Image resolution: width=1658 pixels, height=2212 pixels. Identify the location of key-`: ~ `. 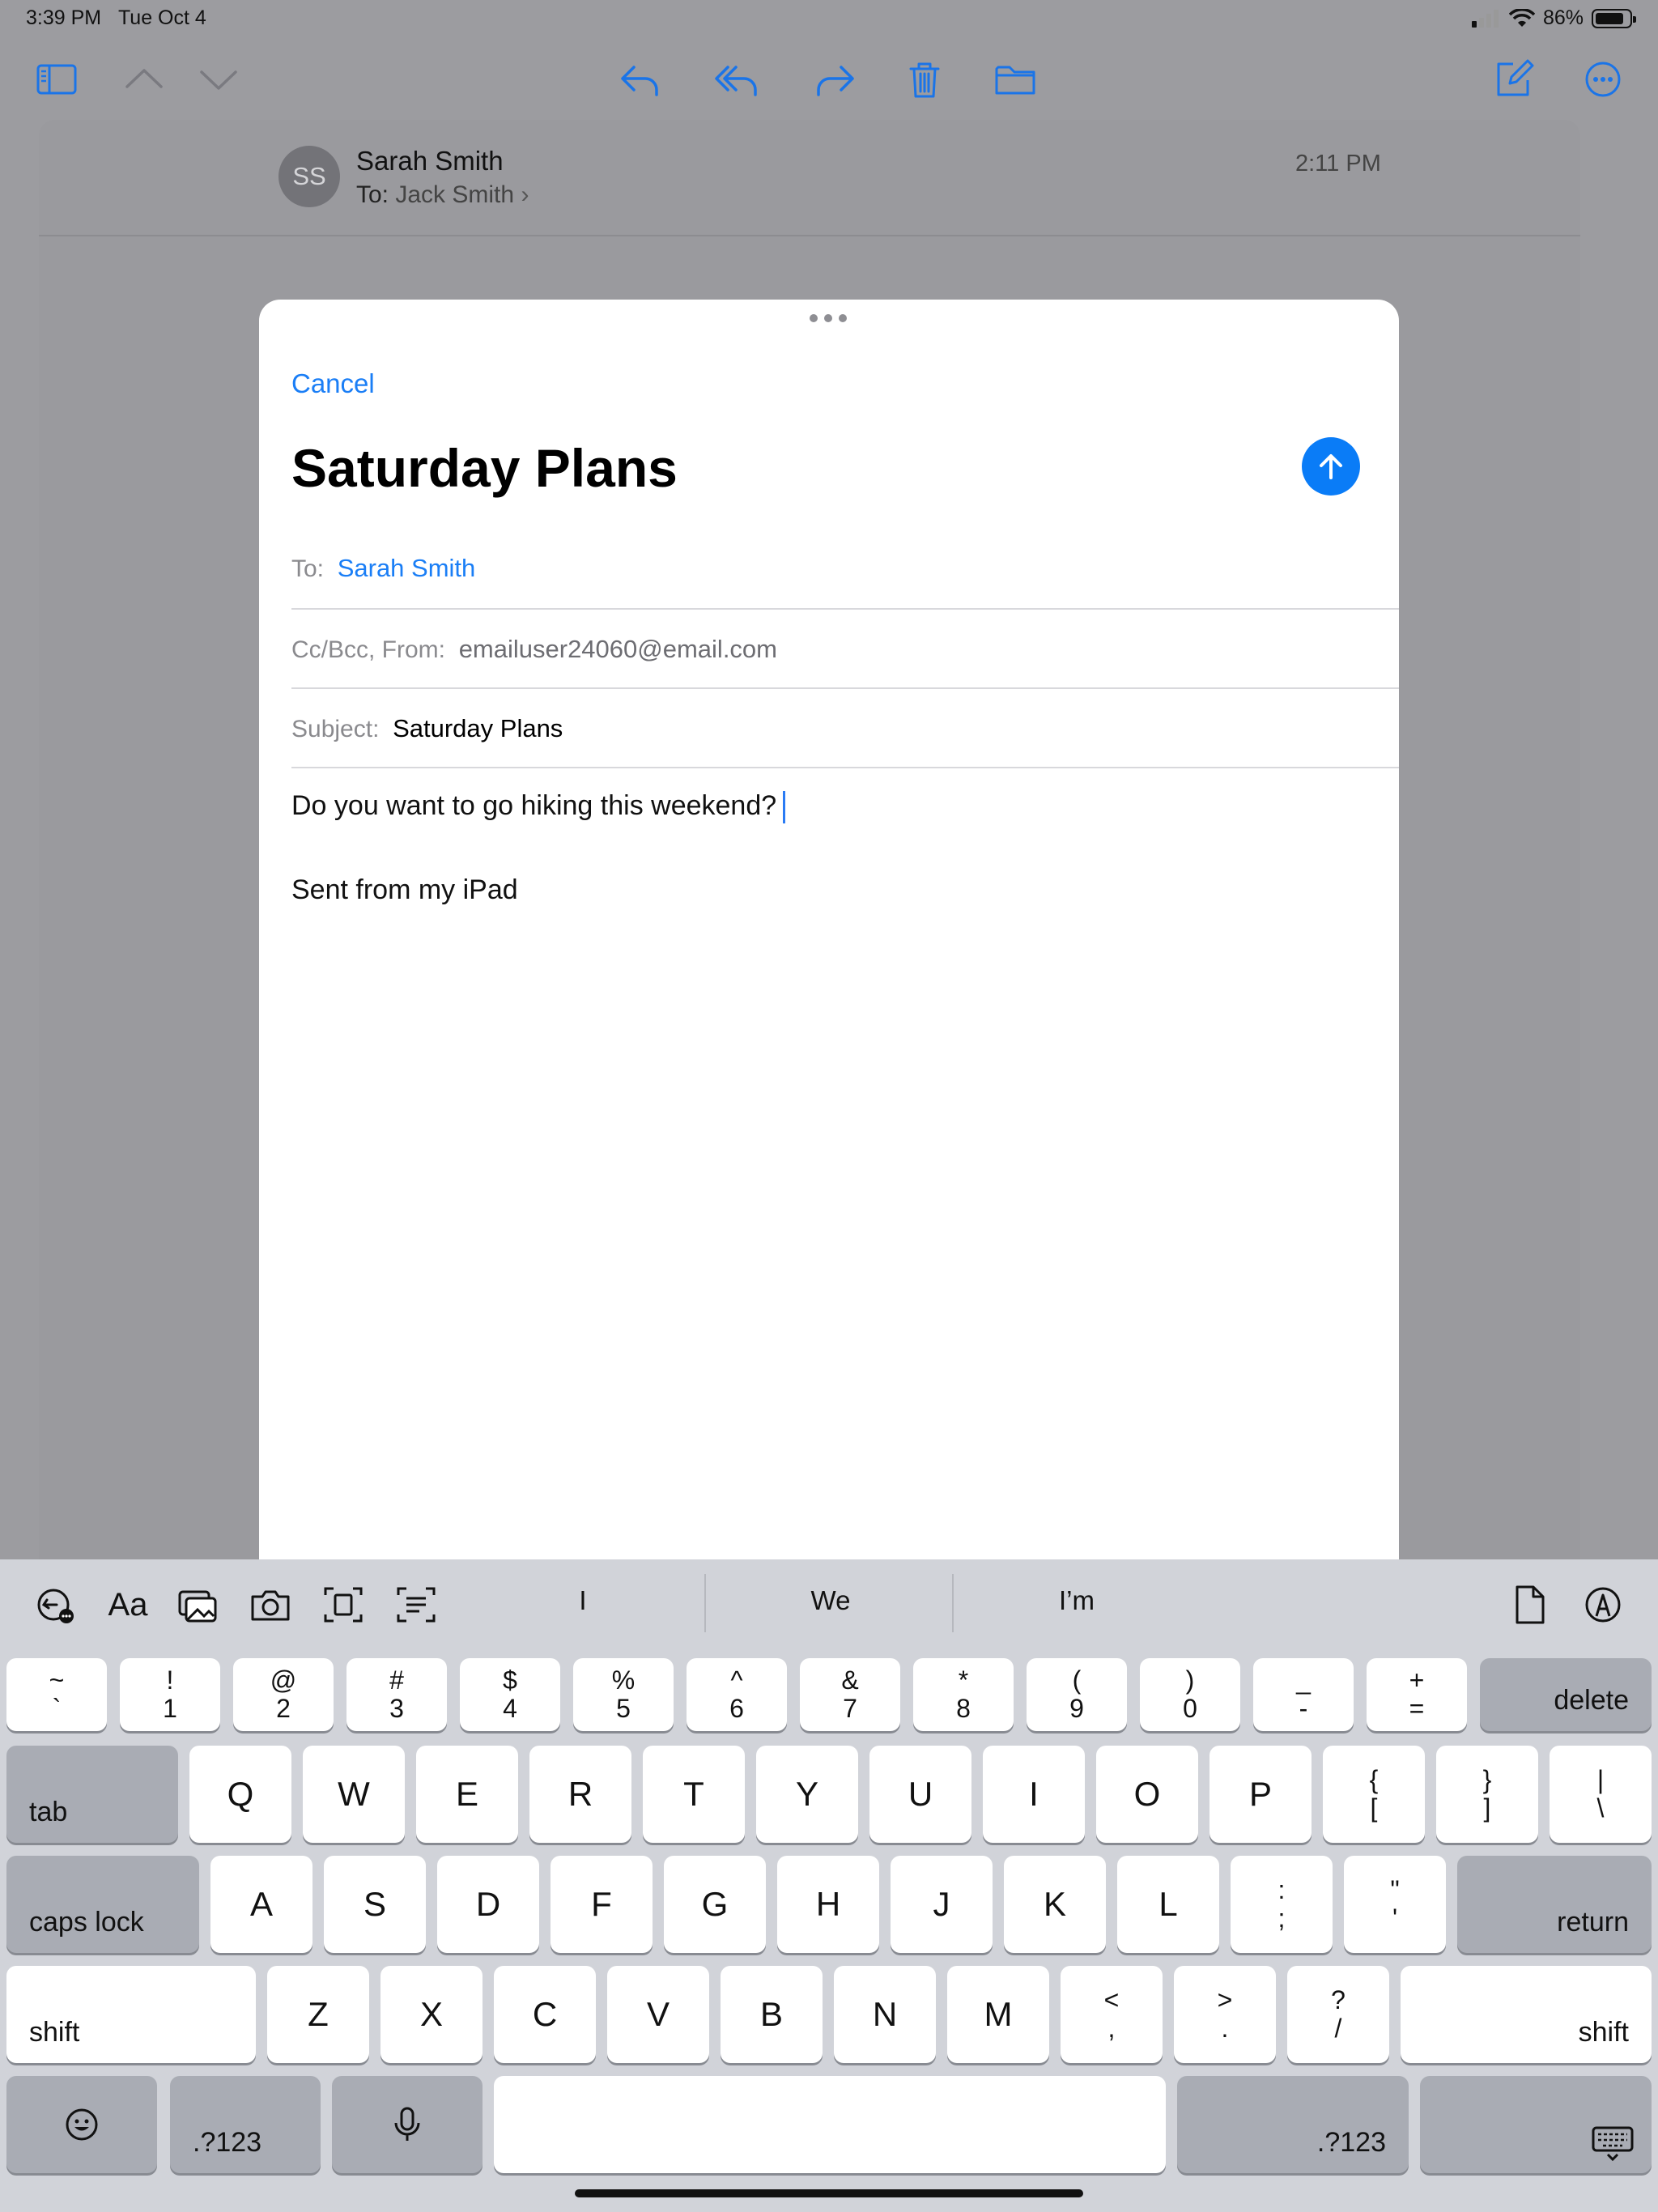
(56, 1695).